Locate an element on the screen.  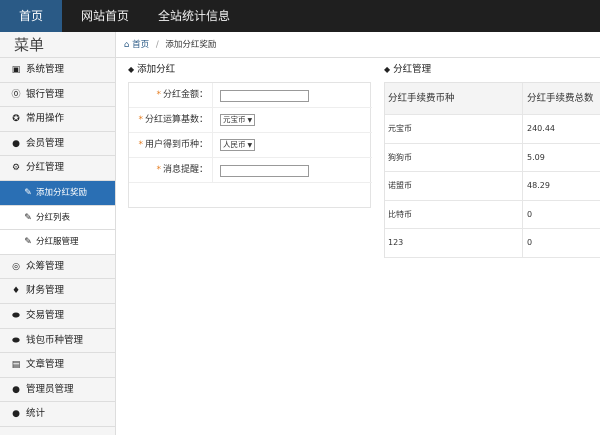
sidebar-item-members: ● 会员管理 is located at coordinates (57, 144).